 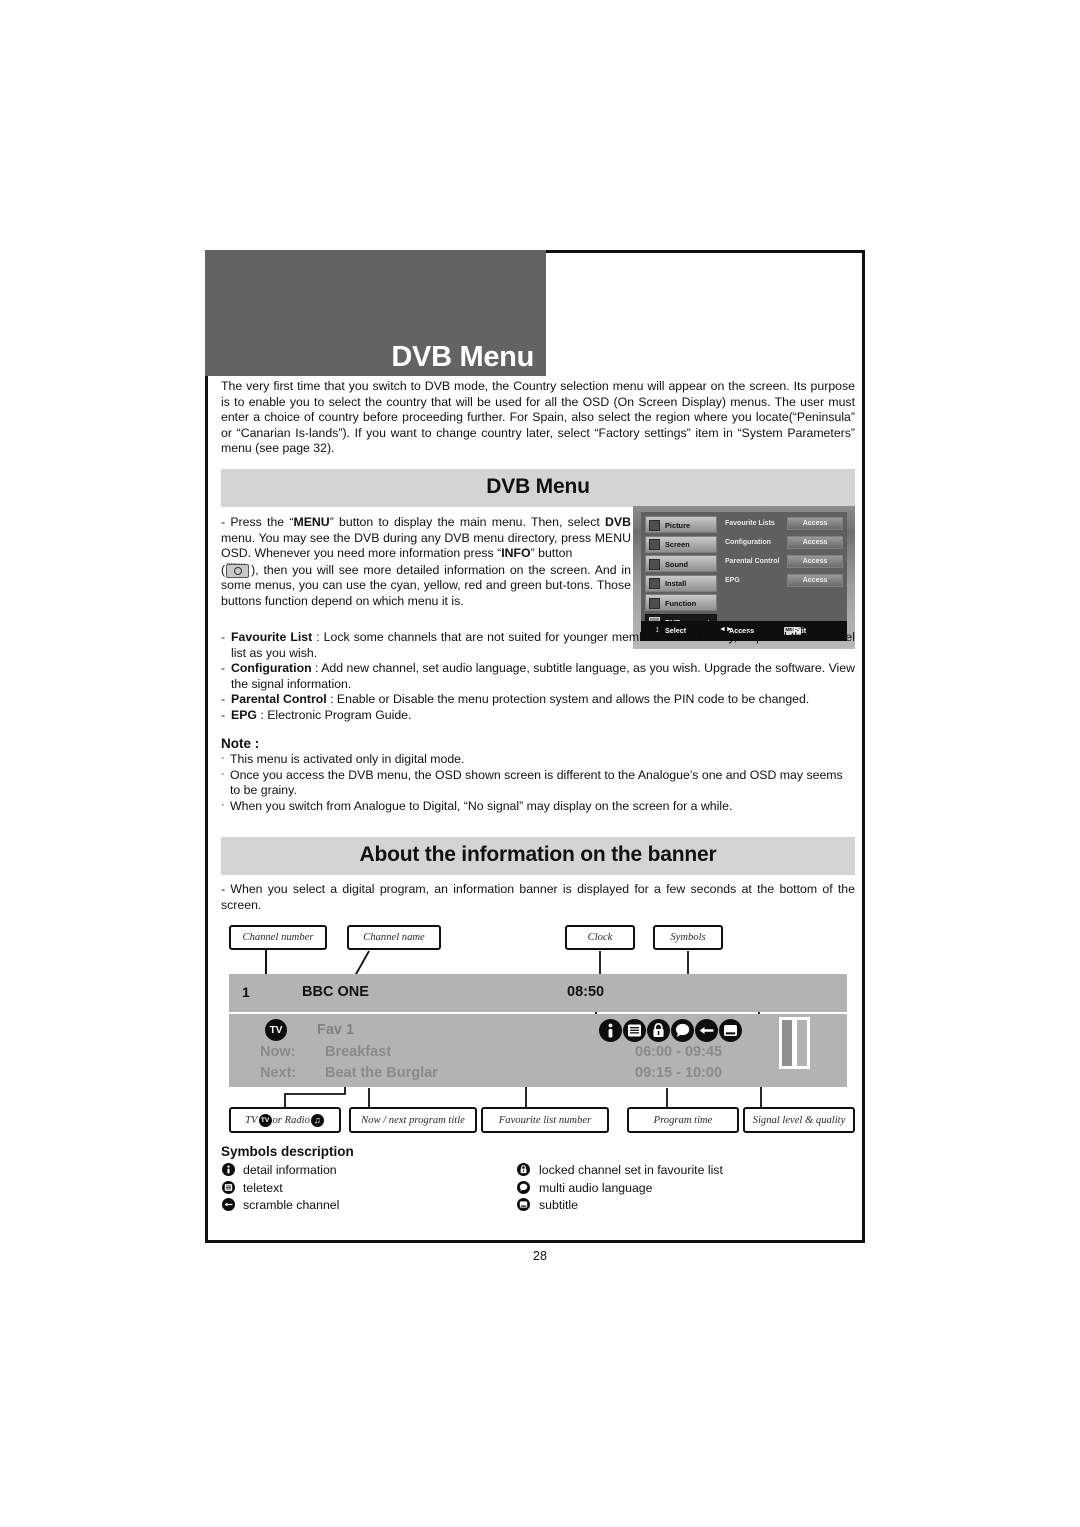 I want to click on list-item-term: Parental Control, so click(x=279, y=699).